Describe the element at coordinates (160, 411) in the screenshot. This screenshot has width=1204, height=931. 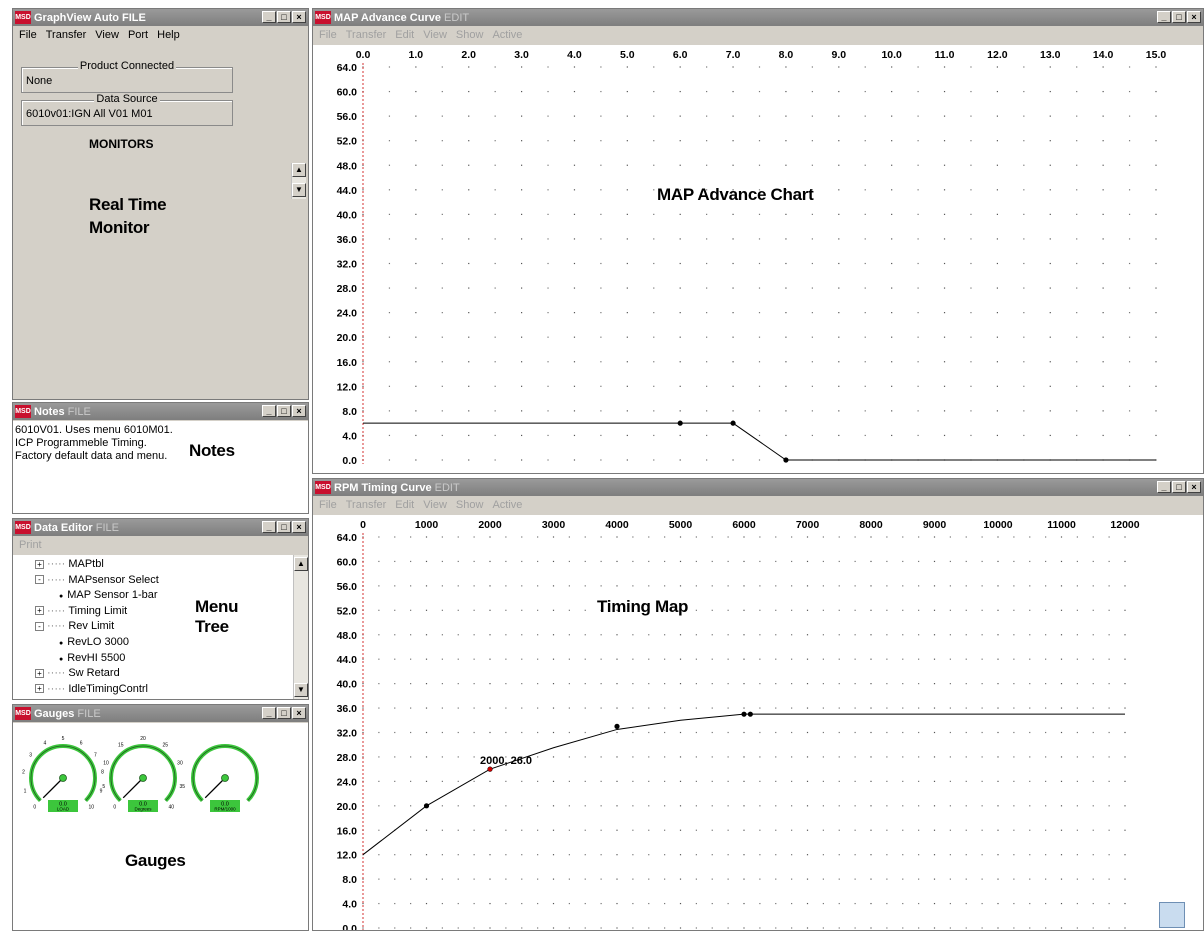
I see `notes-titlebar: MSD Notes FILE _ □ ×` at that location.